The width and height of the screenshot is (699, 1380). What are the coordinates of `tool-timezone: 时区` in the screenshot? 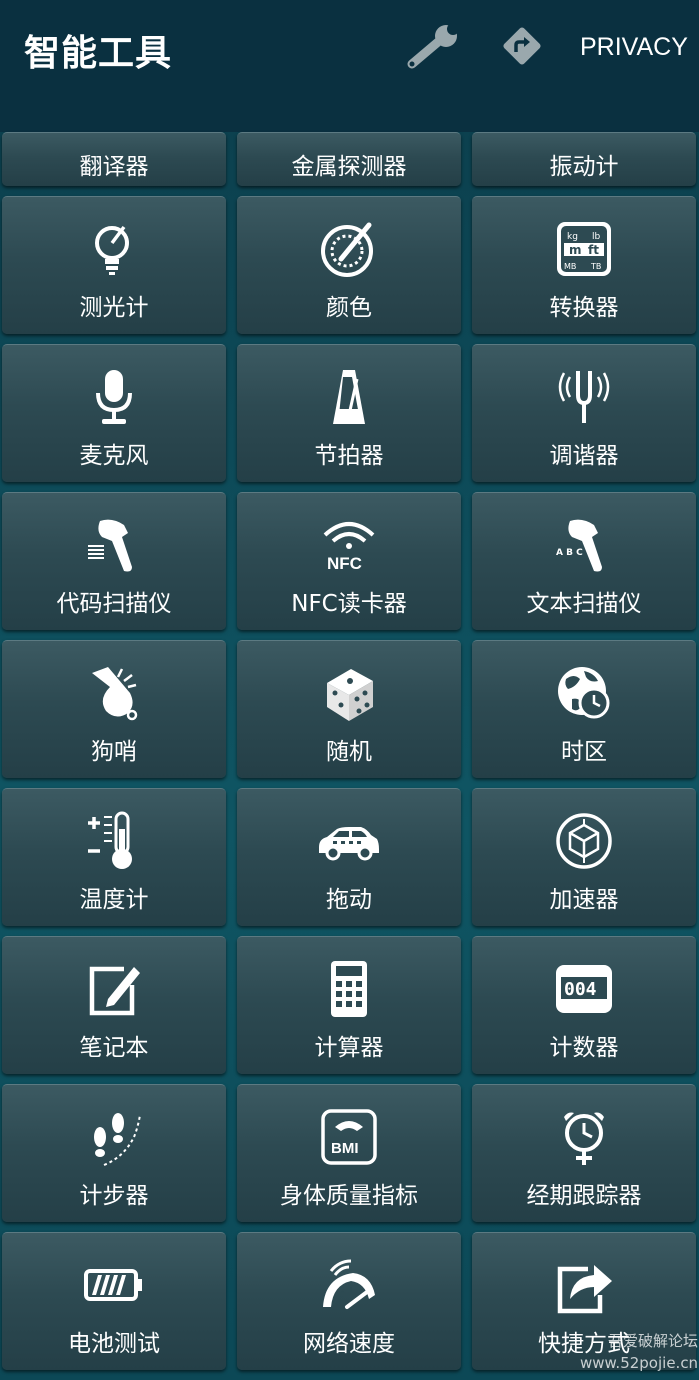 It's located at (584, 709).